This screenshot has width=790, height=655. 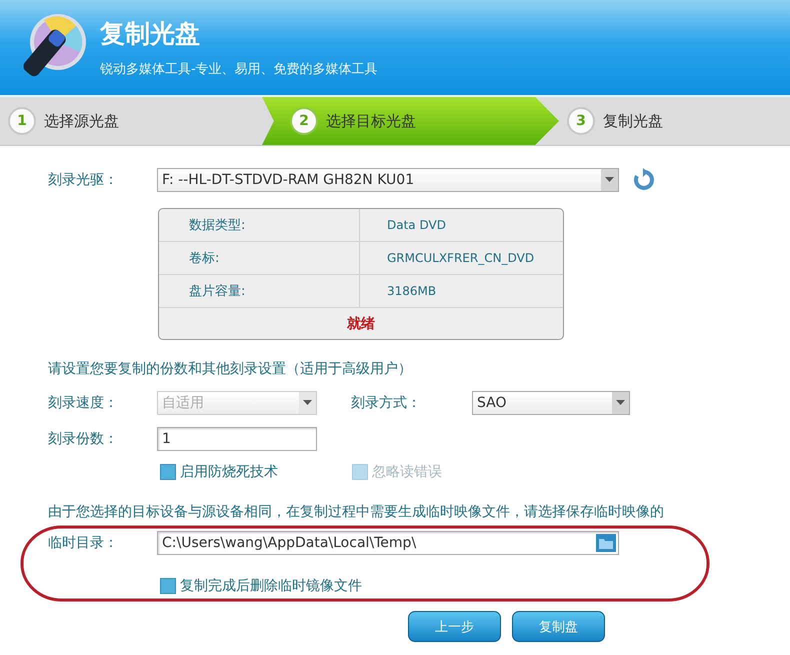 I want to click on checkbox-label: 忽略读错误, so click(x=407, y=472).